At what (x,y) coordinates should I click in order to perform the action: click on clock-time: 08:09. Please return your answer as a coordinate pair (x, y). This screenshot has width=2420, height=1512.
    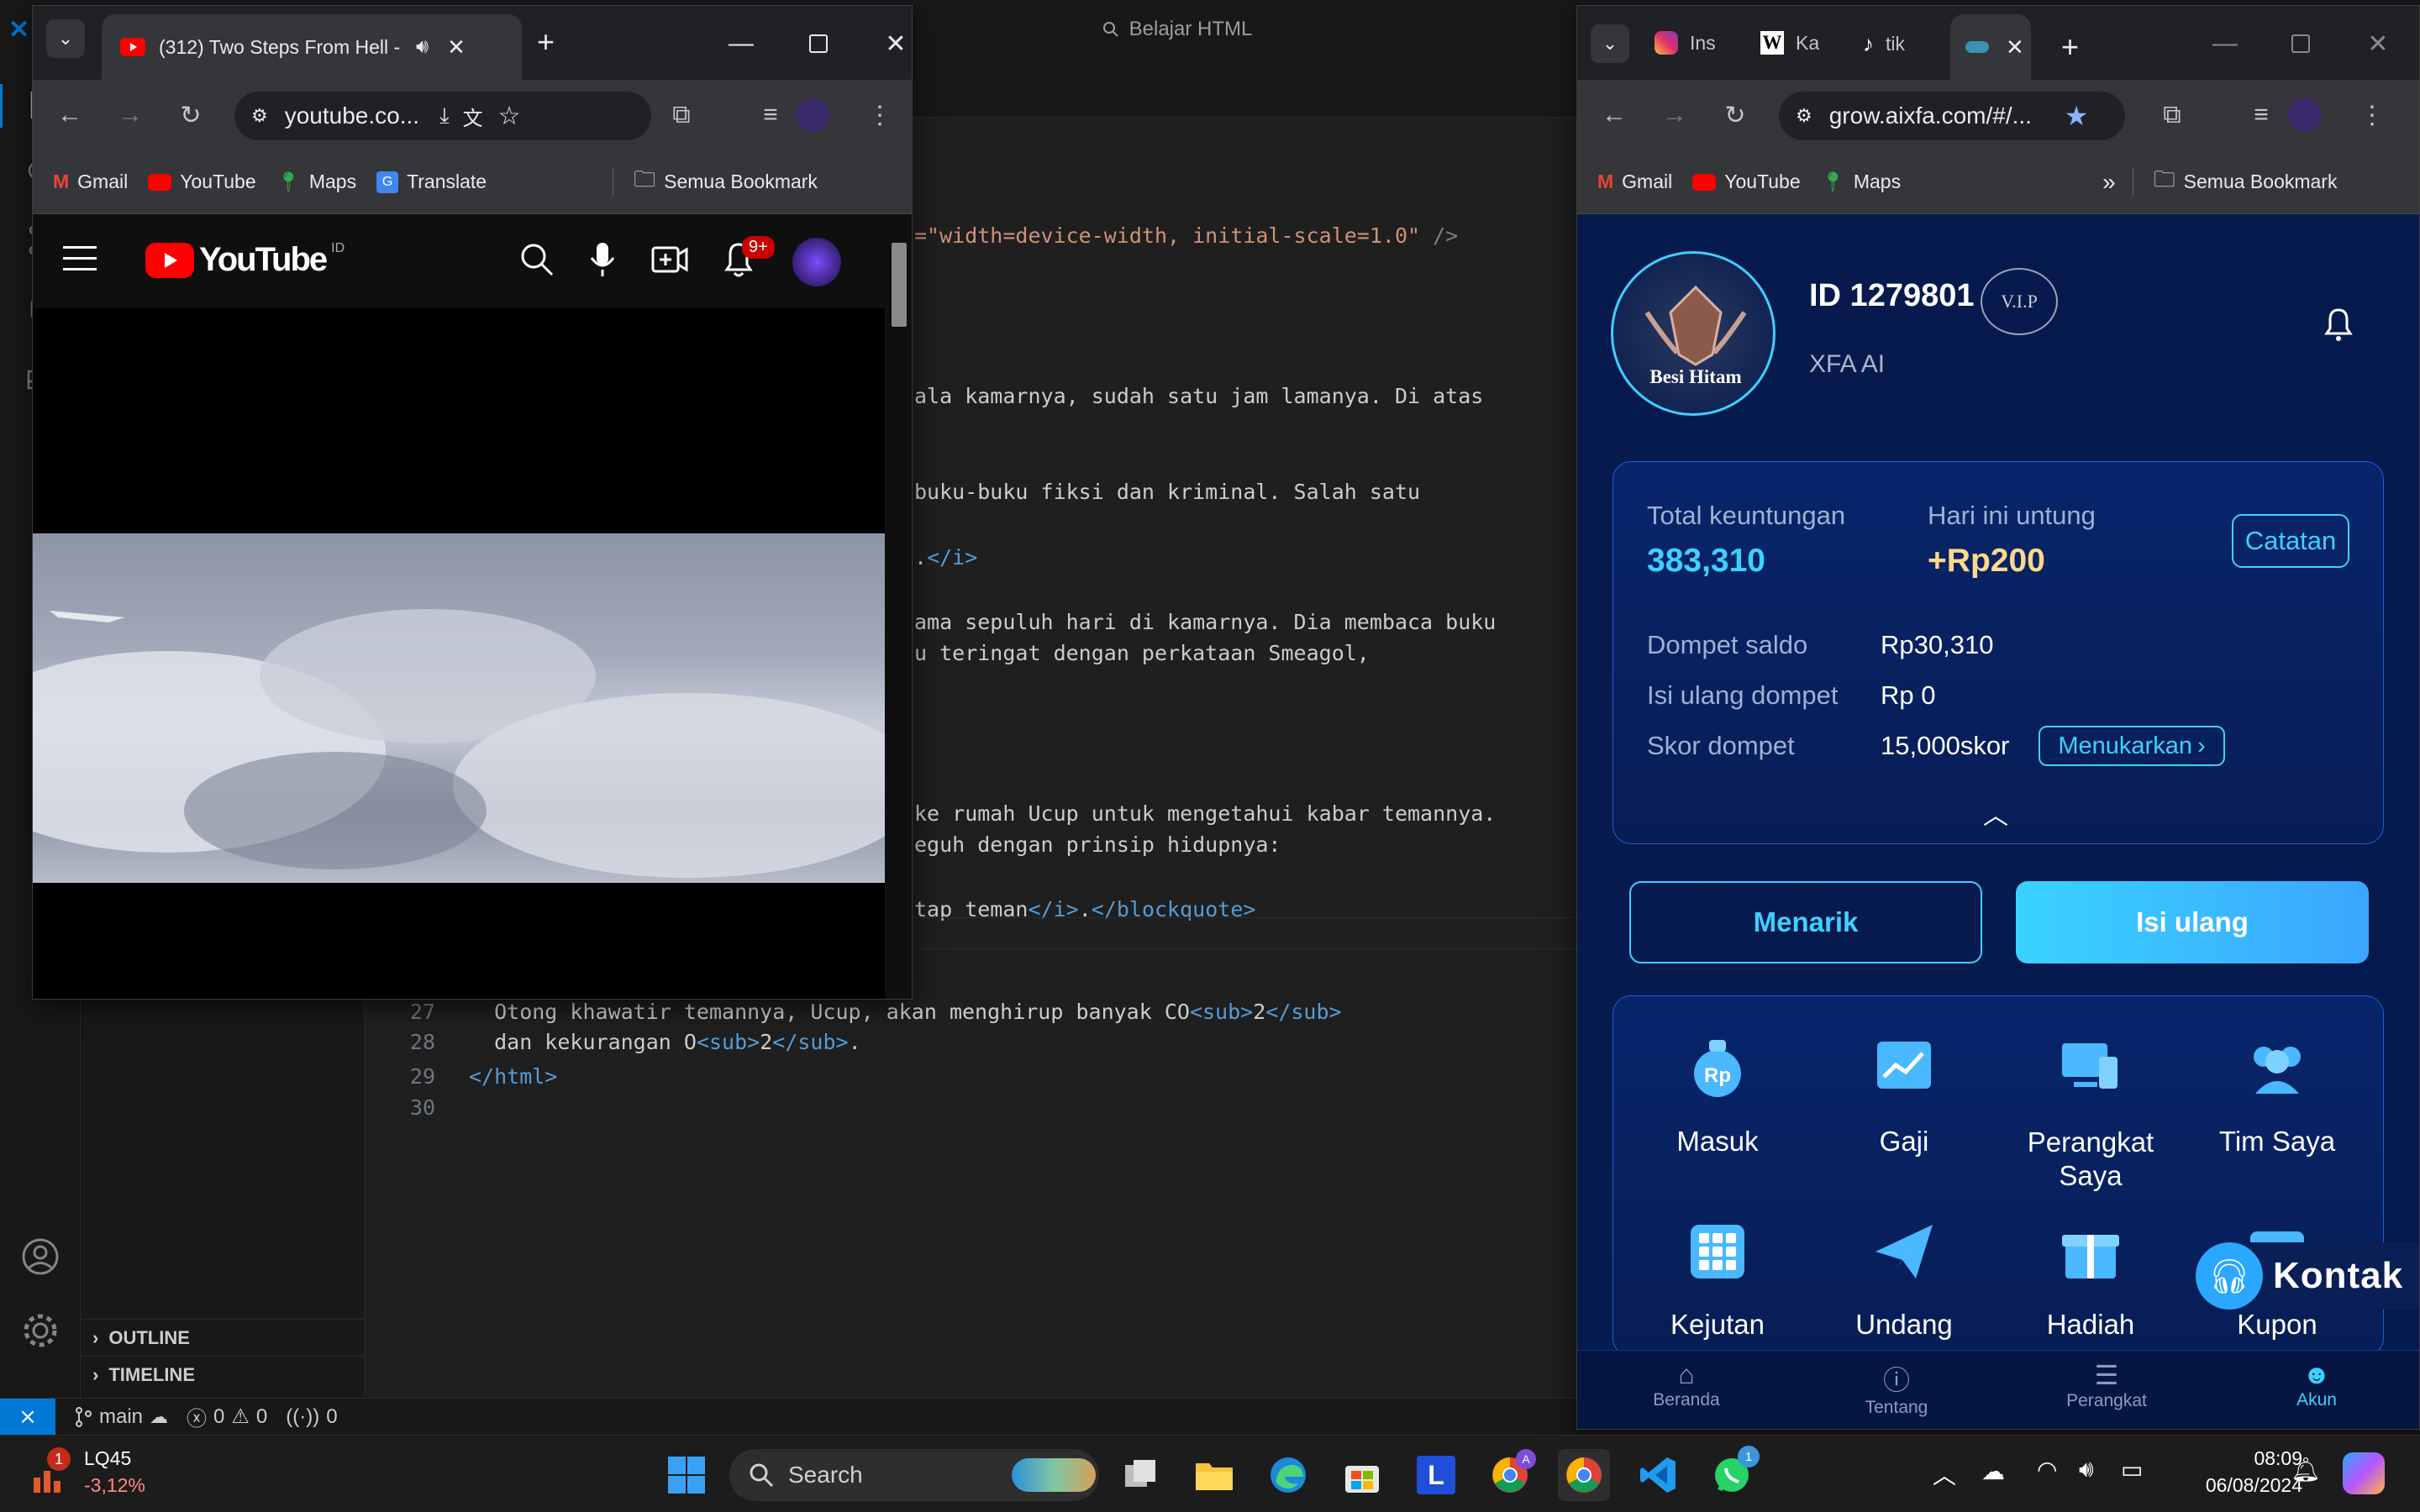
    Looking at the image, I should click on (2252, 1458).